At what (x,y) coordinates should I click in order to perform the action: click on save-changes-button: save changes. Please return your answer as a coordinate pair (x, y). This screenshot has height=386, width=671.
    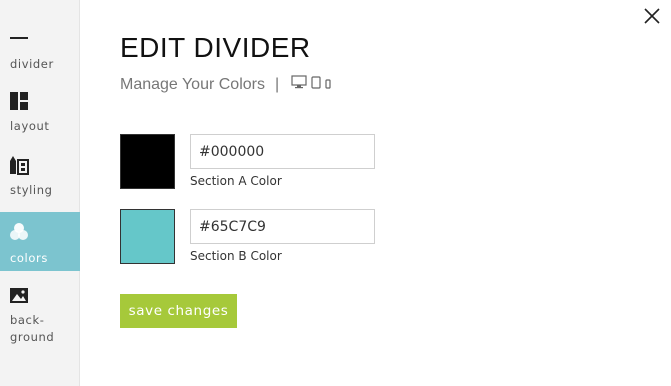
    Looking at the image, I should click on (178, 311).